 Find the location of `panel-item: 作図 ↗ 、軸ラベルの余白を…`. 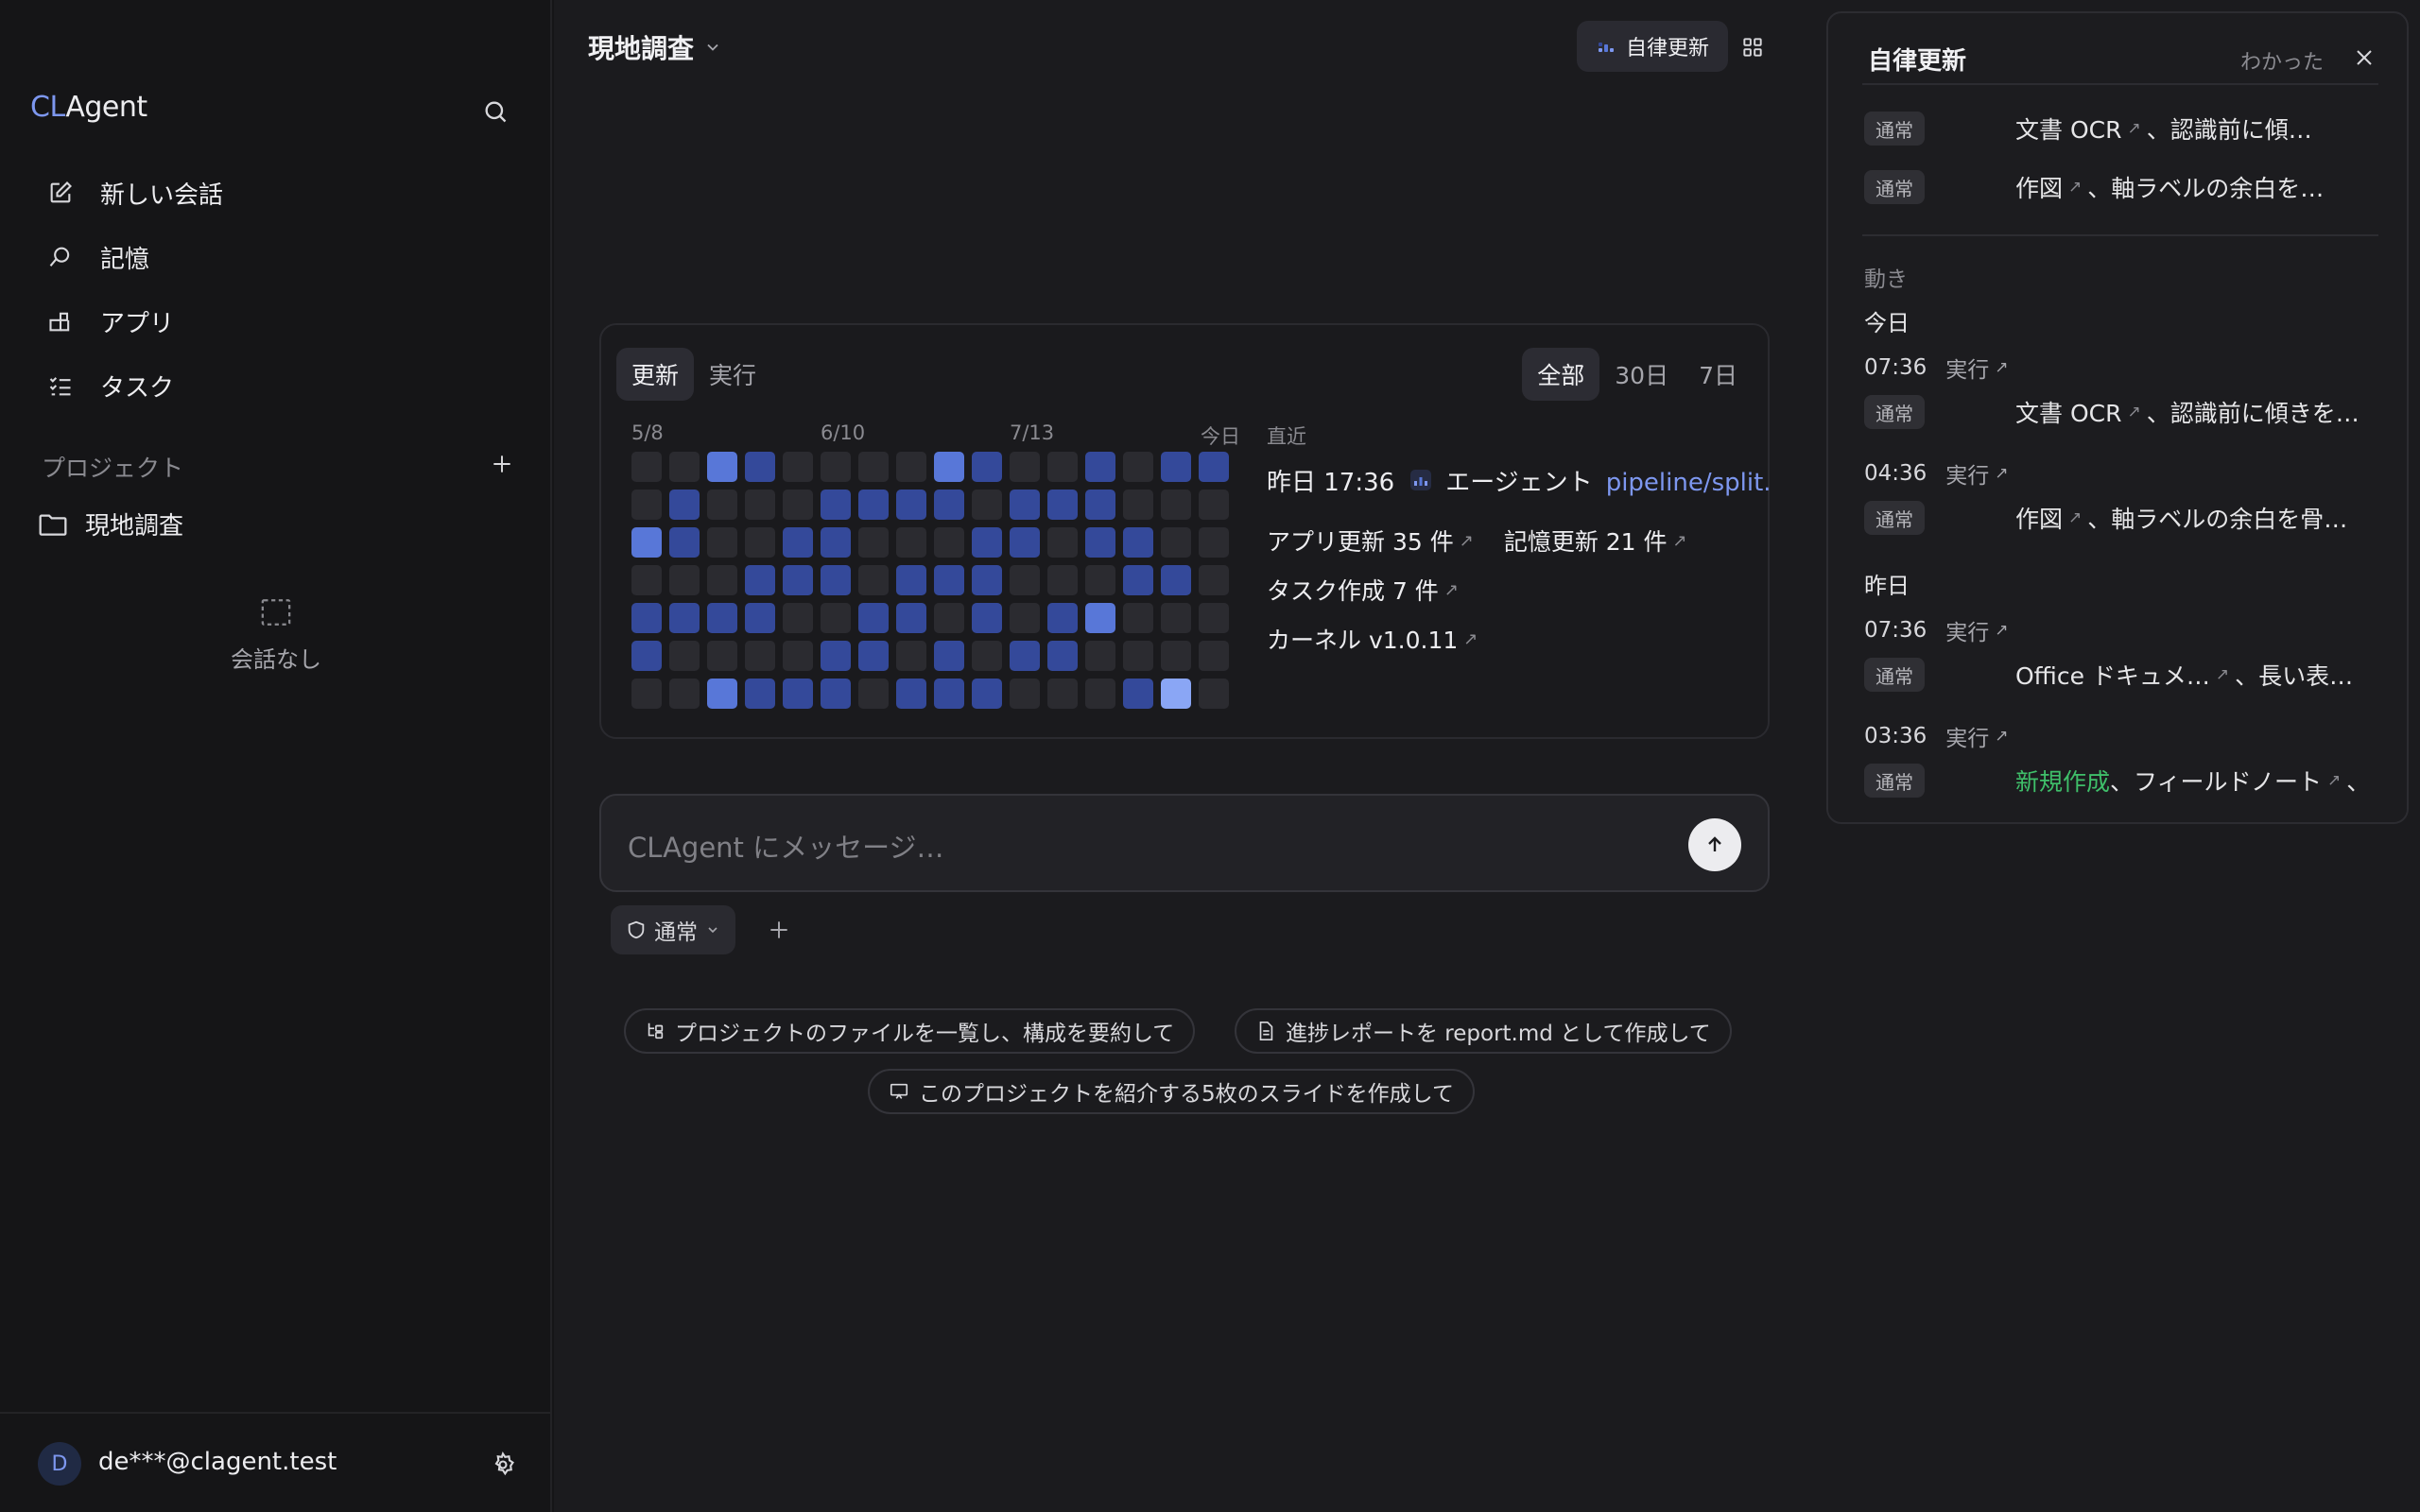

panel-item: 作図 ↗ 、軸ラベルの余白を… is located at coordinates (2195, 187).